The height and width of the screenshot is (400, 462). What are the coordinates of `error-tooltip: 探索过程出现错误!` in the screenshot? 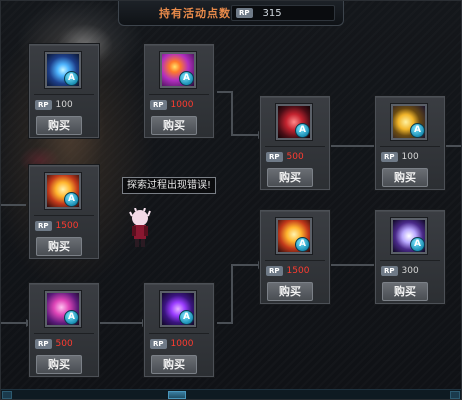 It's located at (169, 185).